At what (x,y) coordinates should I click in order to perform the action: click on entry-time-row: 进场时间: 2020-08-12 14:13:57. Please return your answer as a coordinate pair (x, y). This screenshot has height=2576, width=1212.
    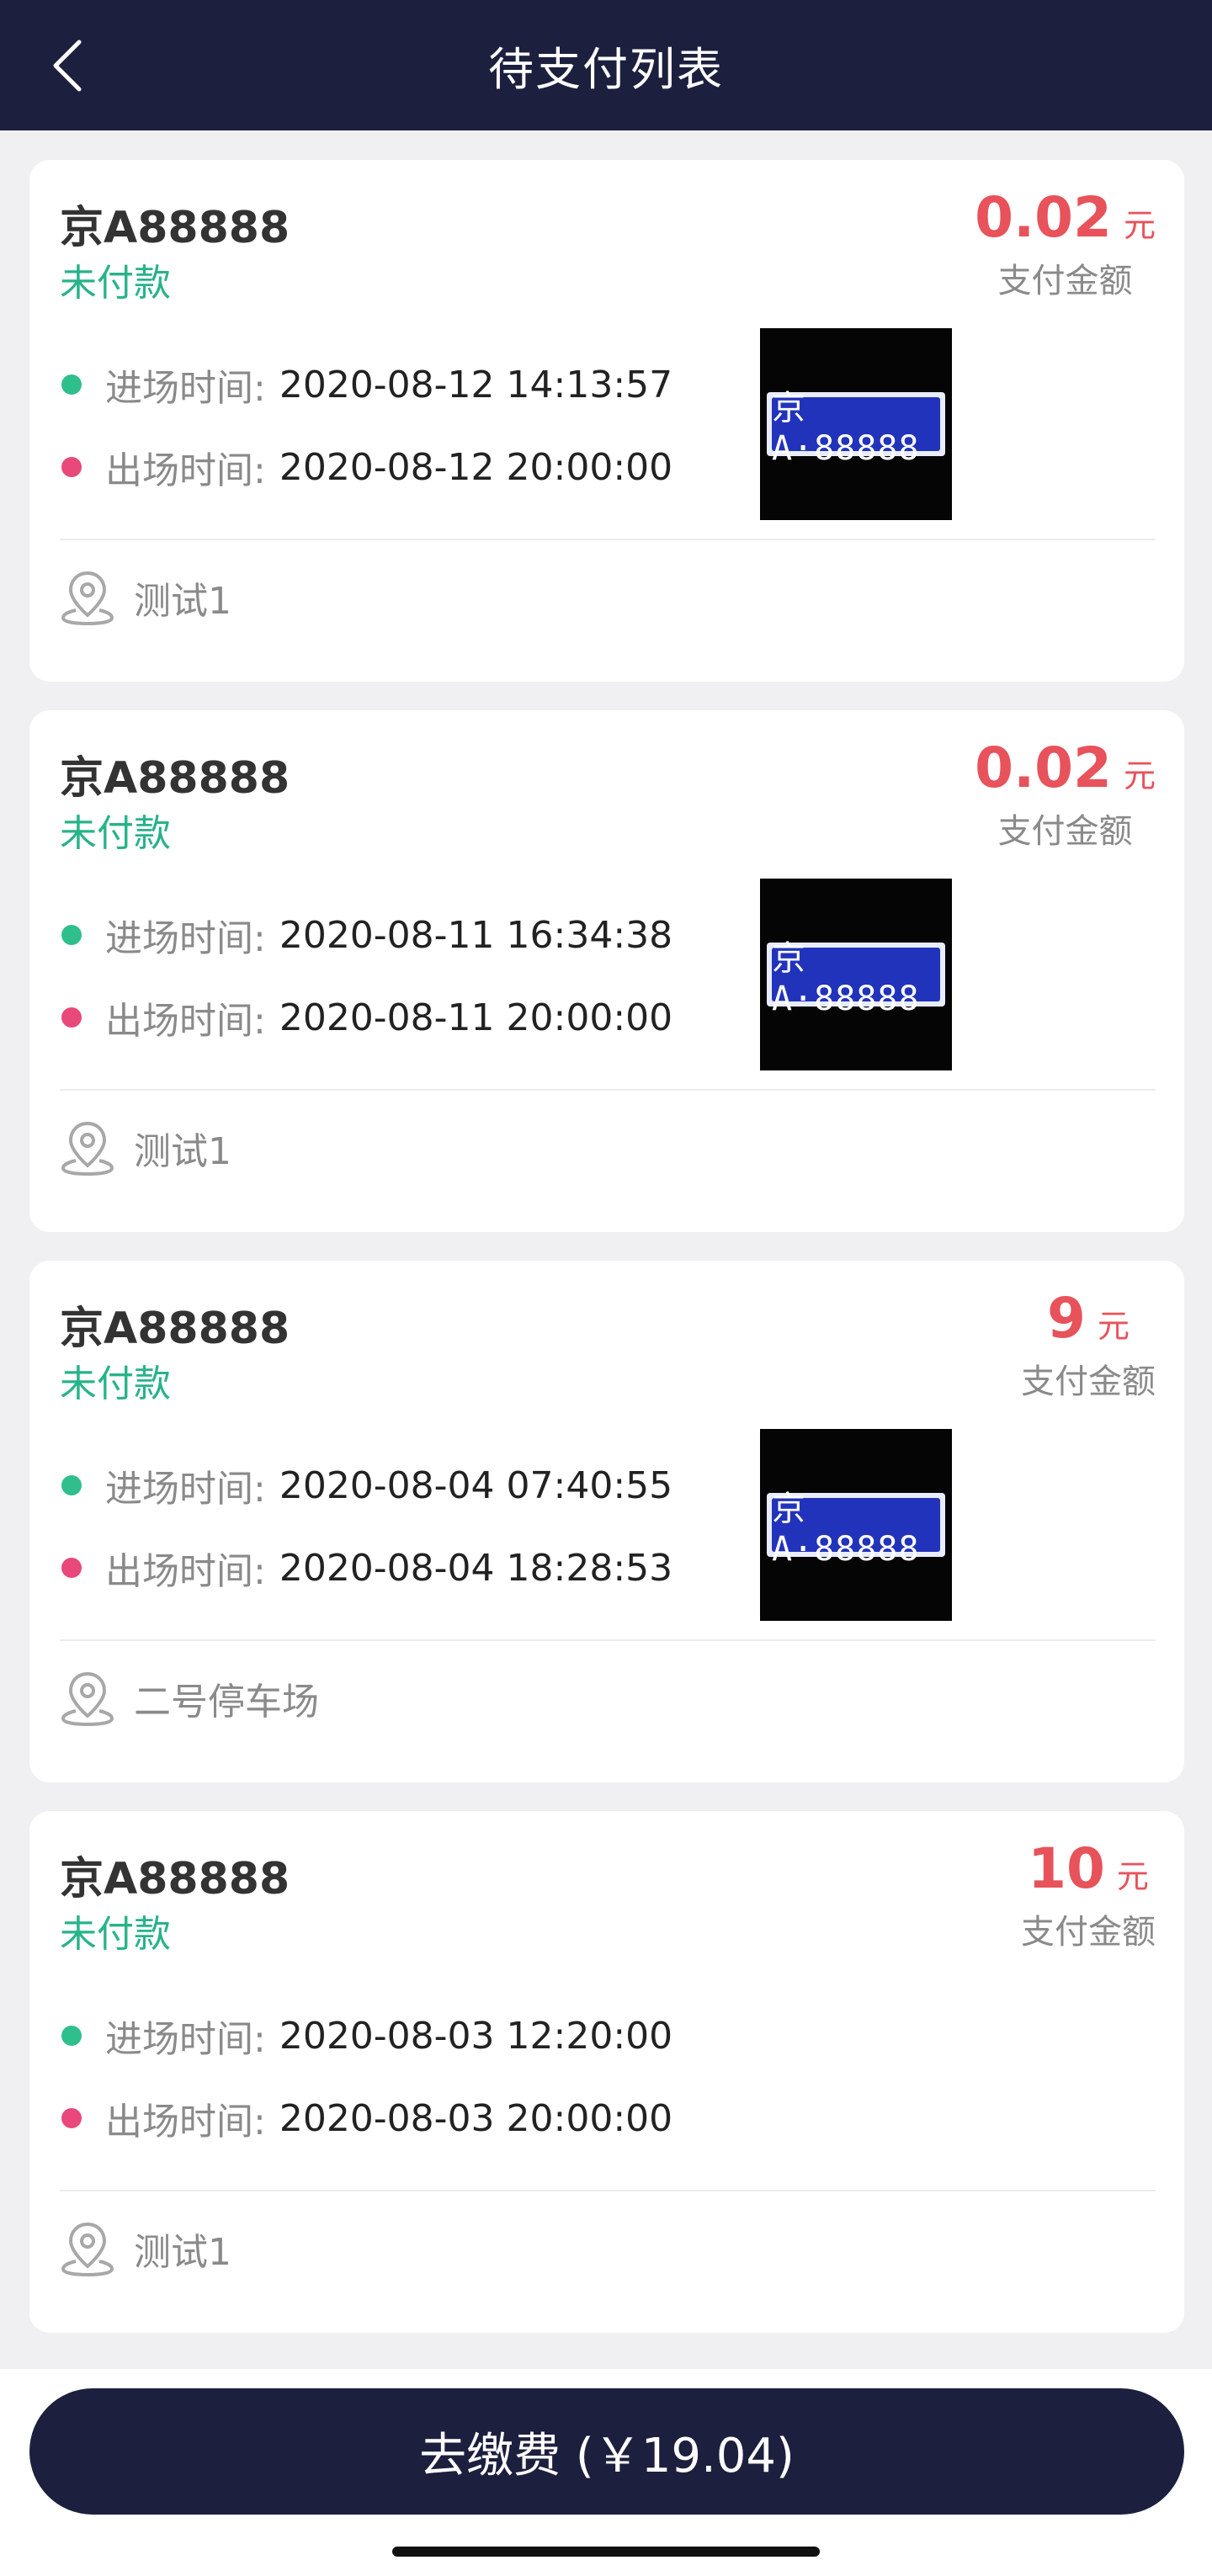
    Looking at the image, I should click on (366, 385).